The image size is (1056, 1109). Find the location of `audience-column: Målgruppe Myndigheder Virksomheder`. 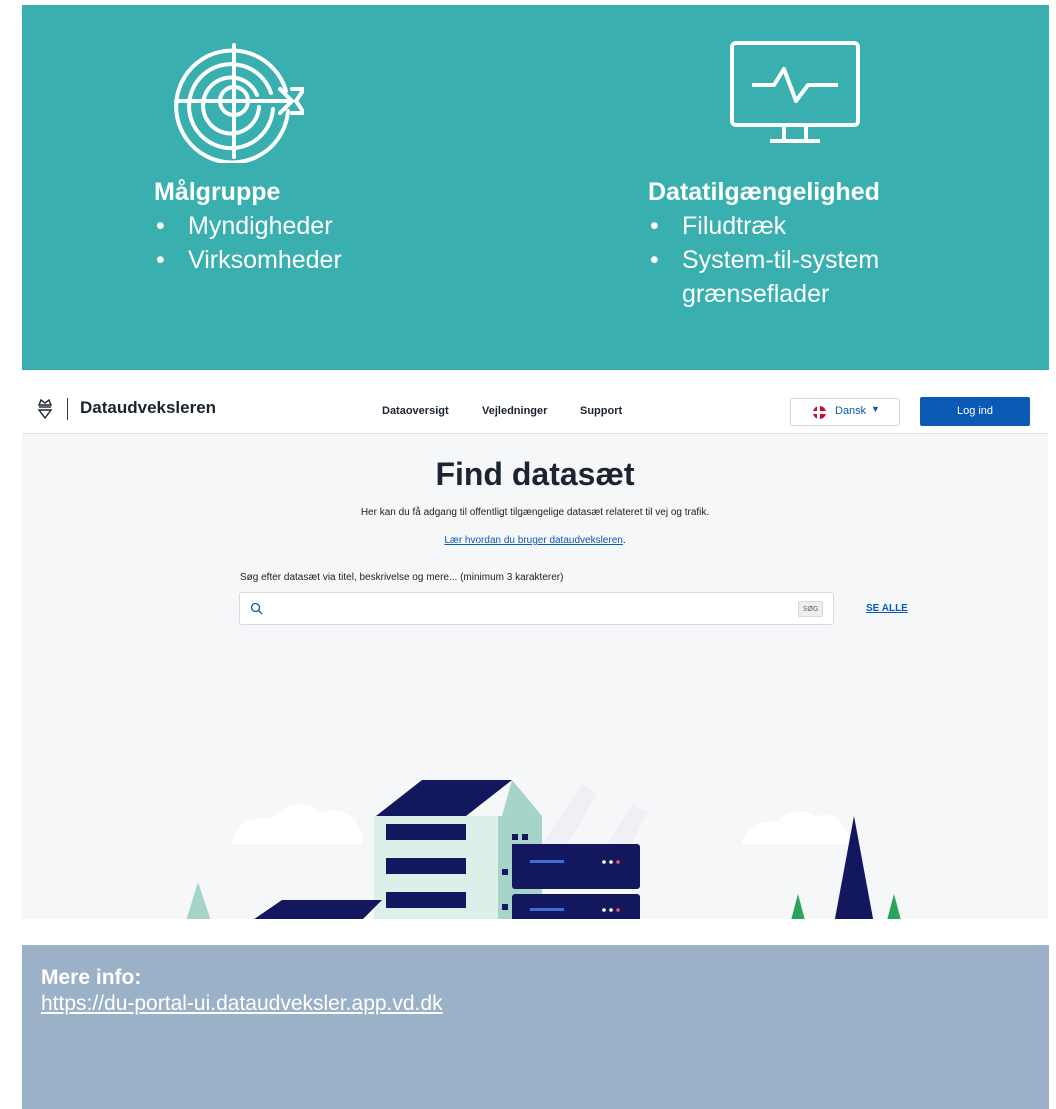

audience-column: Målgruppe Myndigheder Virksomheder is located at coordinates (248, 227).